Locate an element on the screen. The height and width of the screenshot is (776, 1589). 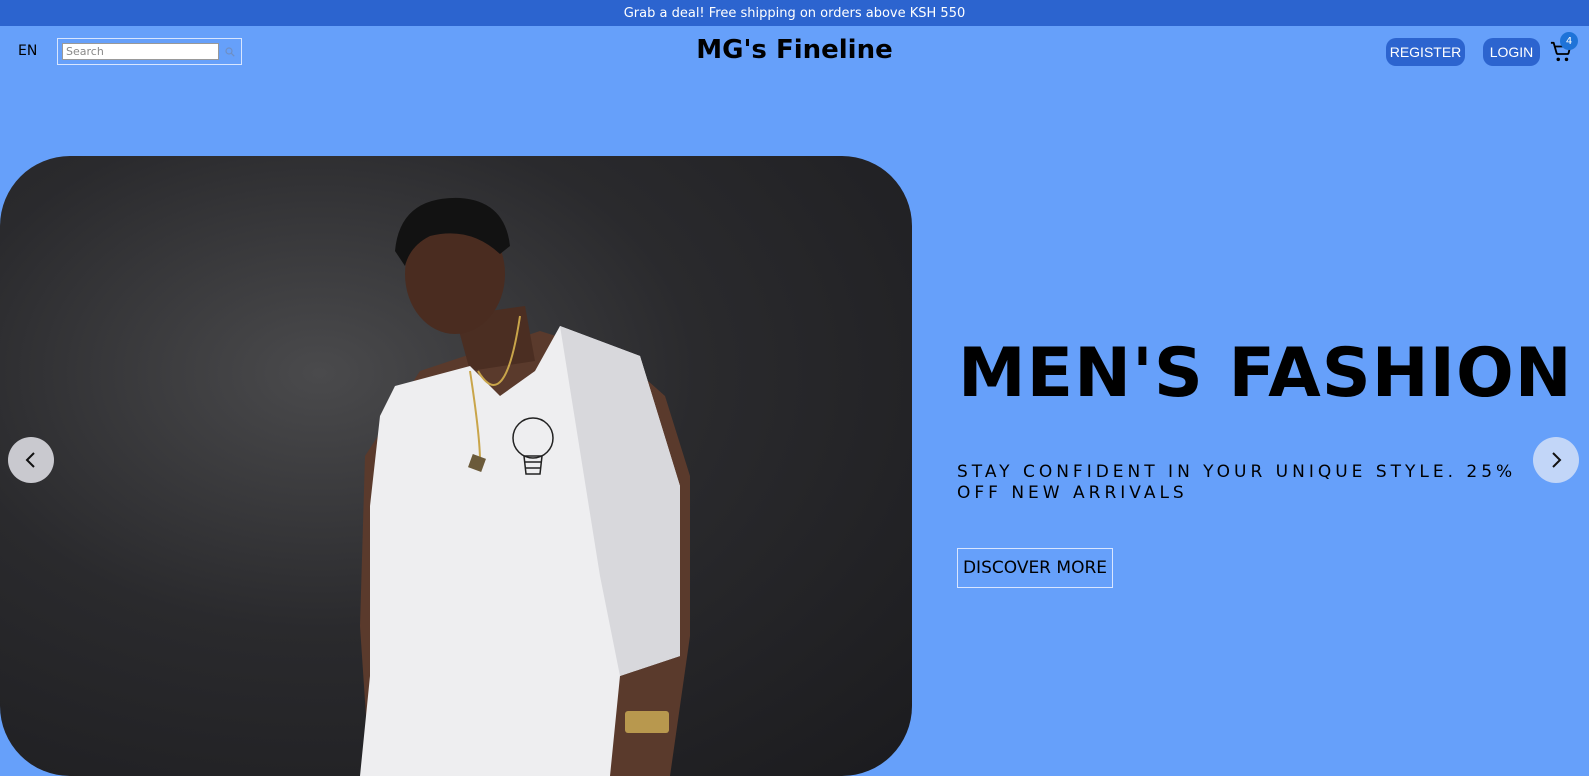
search-container is located at coordinates (149, 51).